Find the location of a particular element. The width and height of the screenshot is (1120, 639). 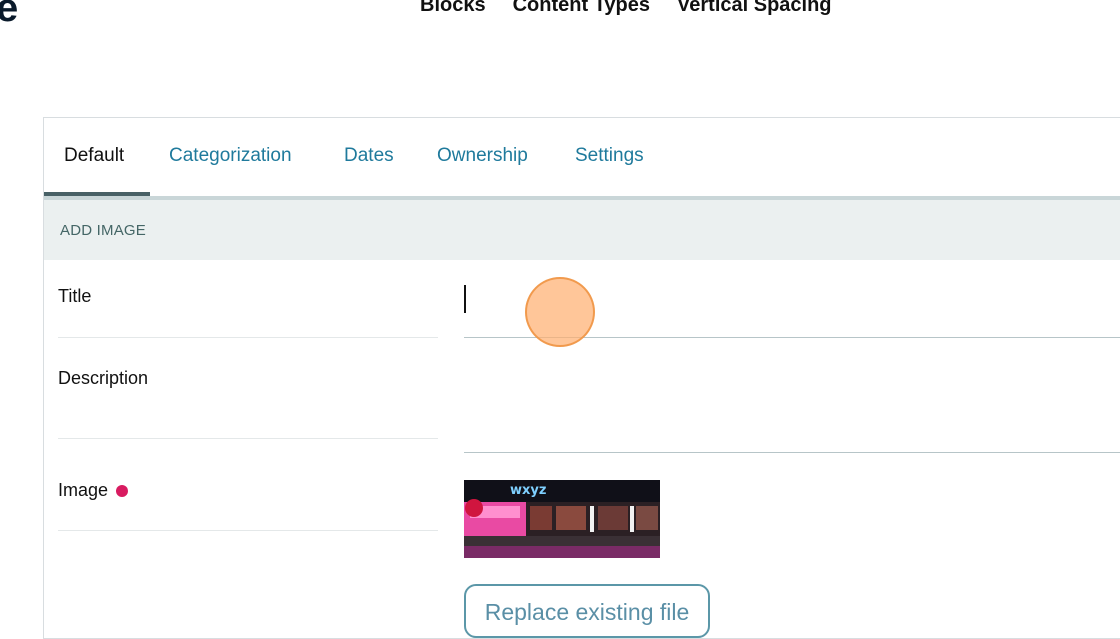

replace-file-button: Replace existing file is located at coordinates (587, 611).